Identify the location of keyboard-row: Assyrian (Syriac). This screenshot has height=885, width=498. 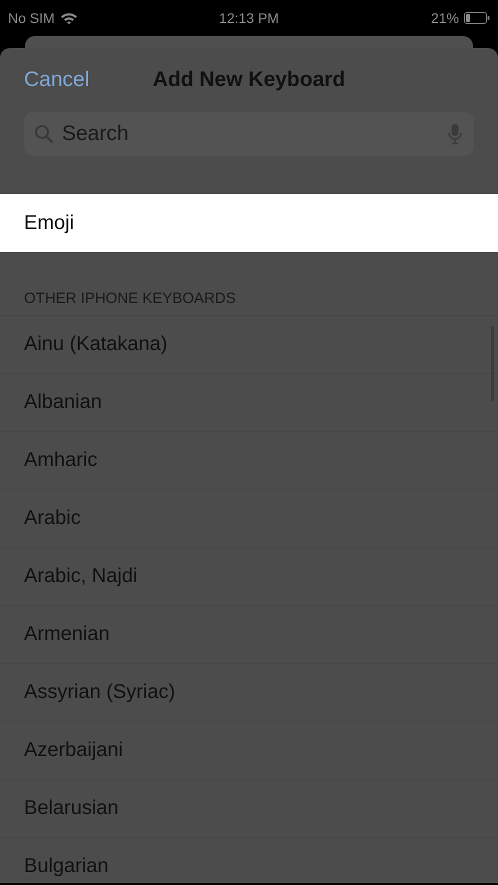
(249, 693).